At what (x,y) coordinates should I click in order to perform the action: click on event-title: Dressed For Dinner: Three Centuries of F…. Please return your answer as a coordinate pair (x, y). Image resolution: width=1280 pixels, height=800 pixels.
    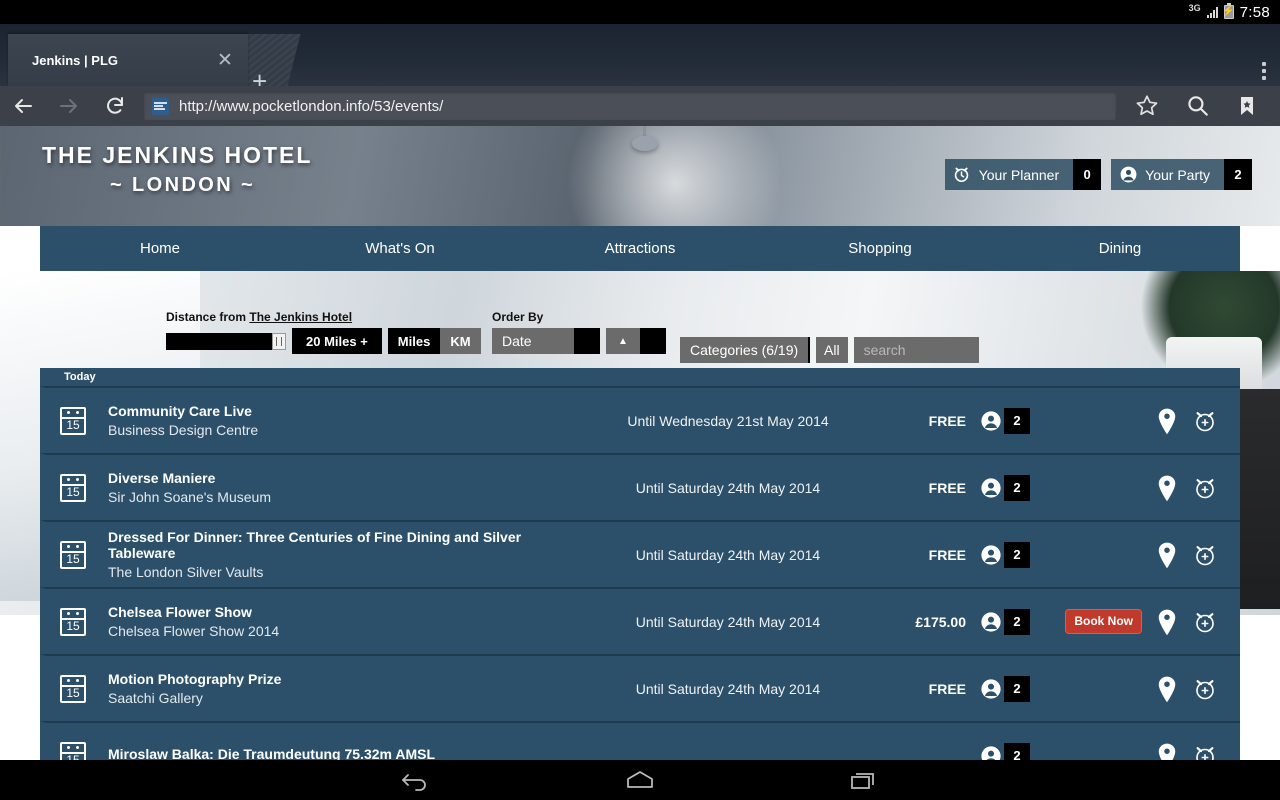
    Looking at the image, I should click on (348, 545).